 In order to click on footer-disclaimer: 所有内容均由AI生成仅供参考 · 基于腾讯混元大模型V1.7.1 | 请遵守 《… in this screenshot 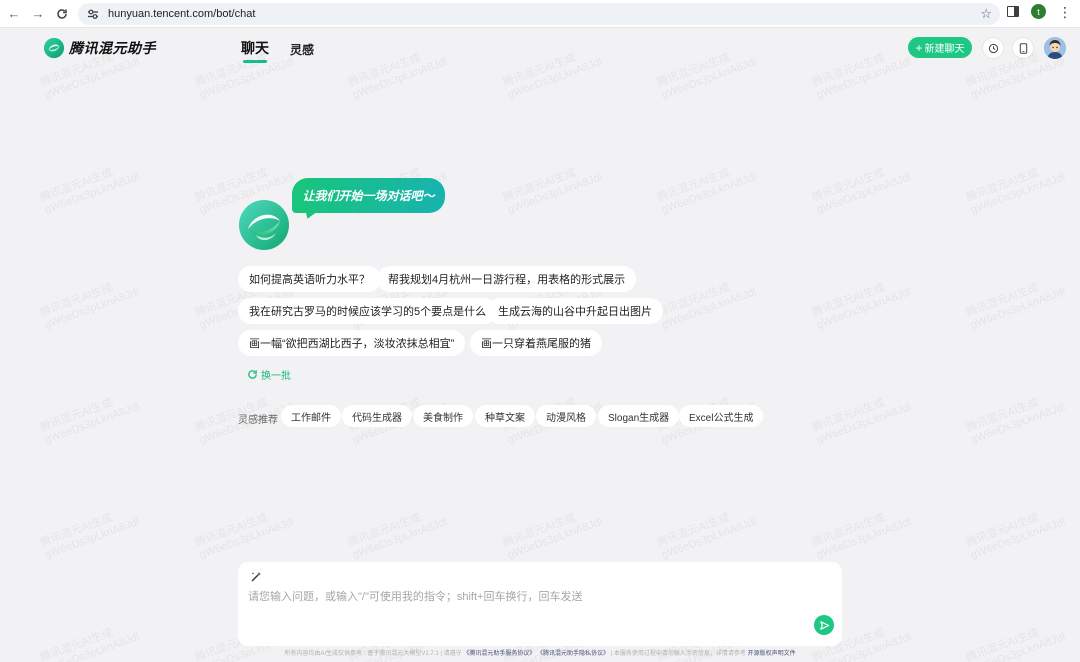, I will do `click(540, 652)`.